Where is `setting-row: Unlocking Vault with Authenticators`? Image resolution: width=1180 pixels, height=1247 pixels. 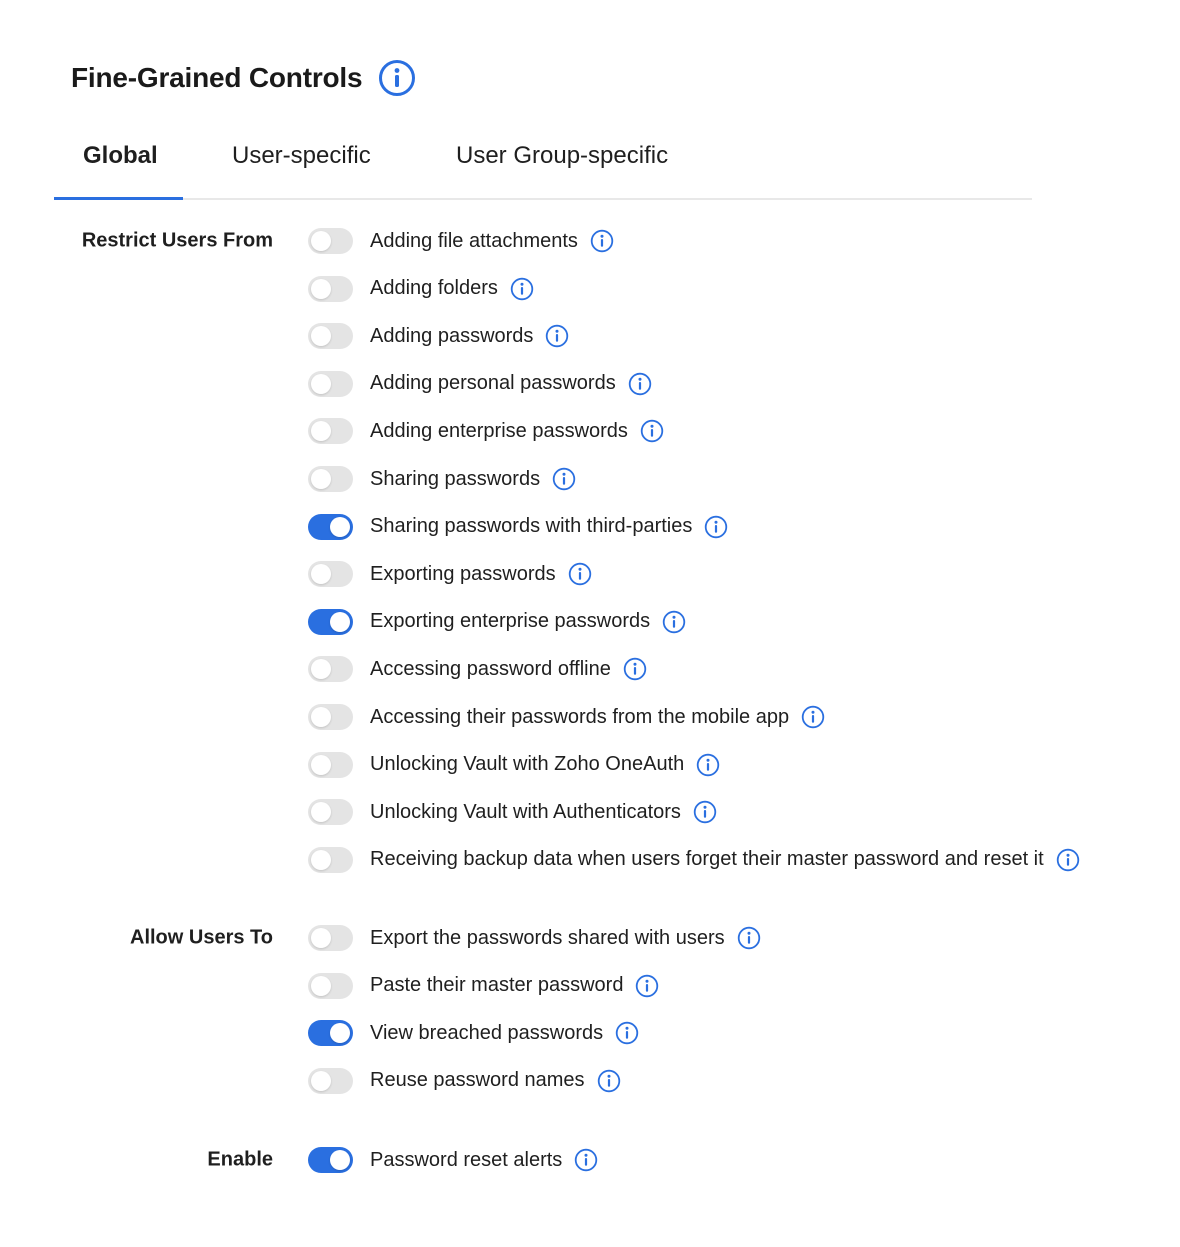
setting-row: Unlocking Vault with Authenticators is located at coordinates (512, 812).